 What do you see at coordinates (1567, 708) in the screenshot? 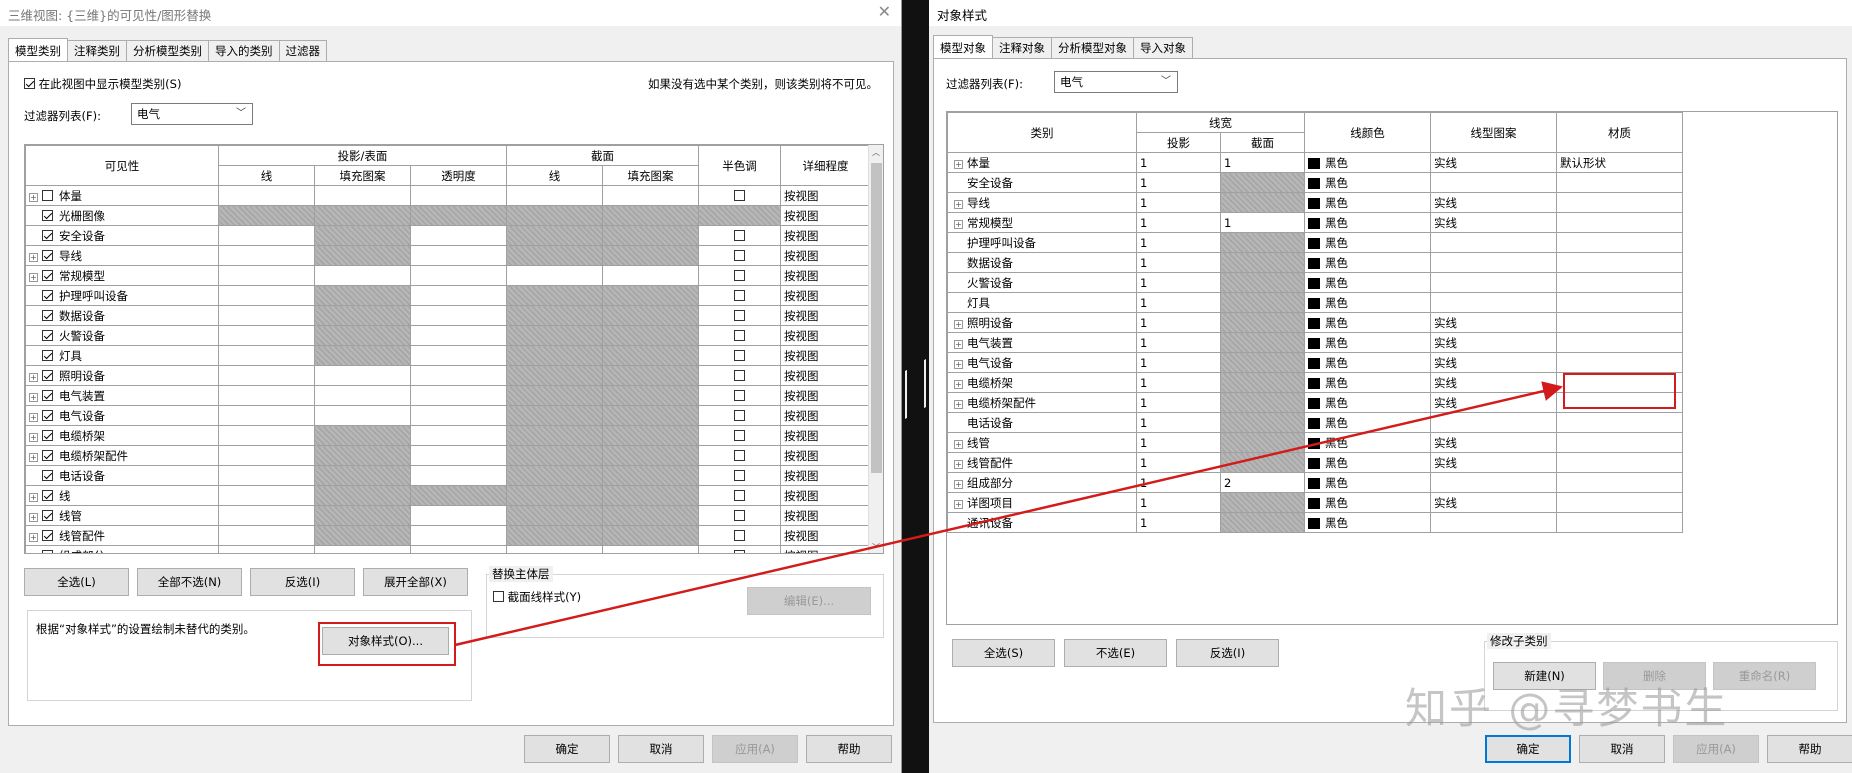
I see `watermark: 知乎 @寻梦书生` at bounding box center [1567, 708].